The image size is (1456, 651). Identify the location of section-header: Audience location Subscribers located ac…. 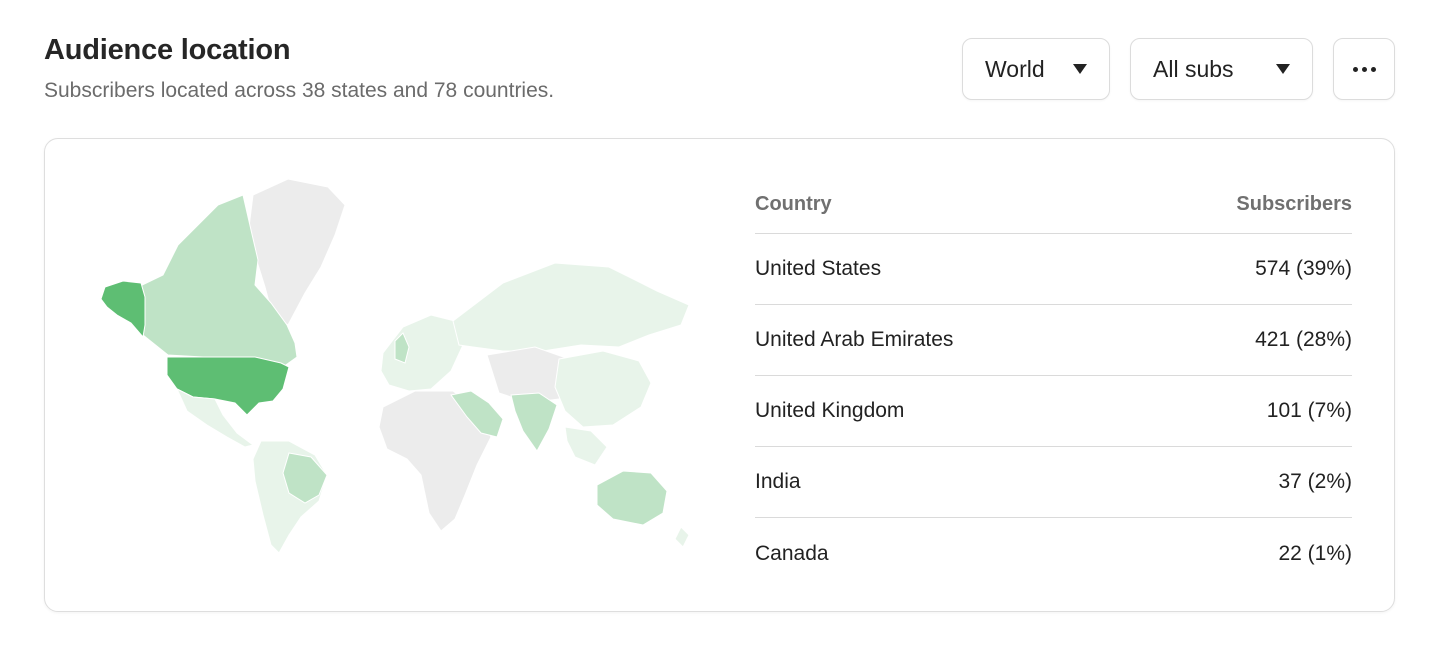
(299, 68).